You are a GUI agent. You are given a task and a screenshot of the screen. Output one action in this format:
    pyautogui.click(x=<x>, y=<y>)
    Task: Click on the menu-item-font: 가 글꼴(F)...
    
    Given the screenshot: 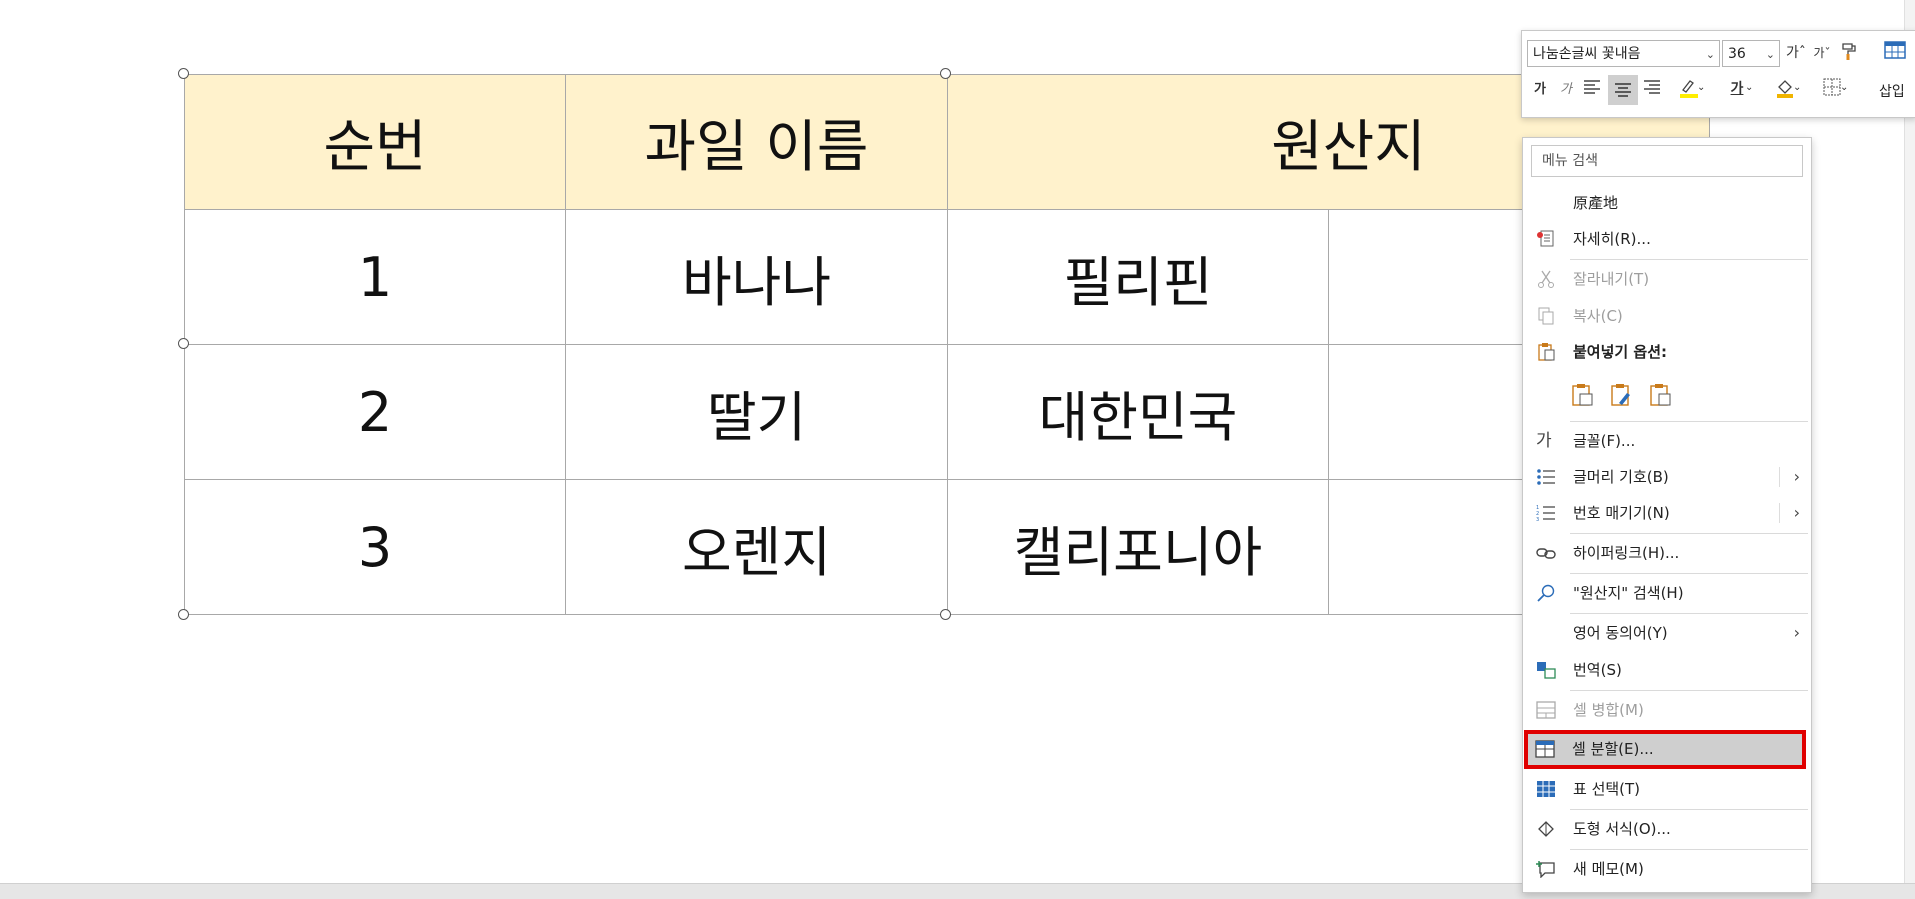 What is the action you would take?
    pyautogui.click(x=1667, y=441)
    